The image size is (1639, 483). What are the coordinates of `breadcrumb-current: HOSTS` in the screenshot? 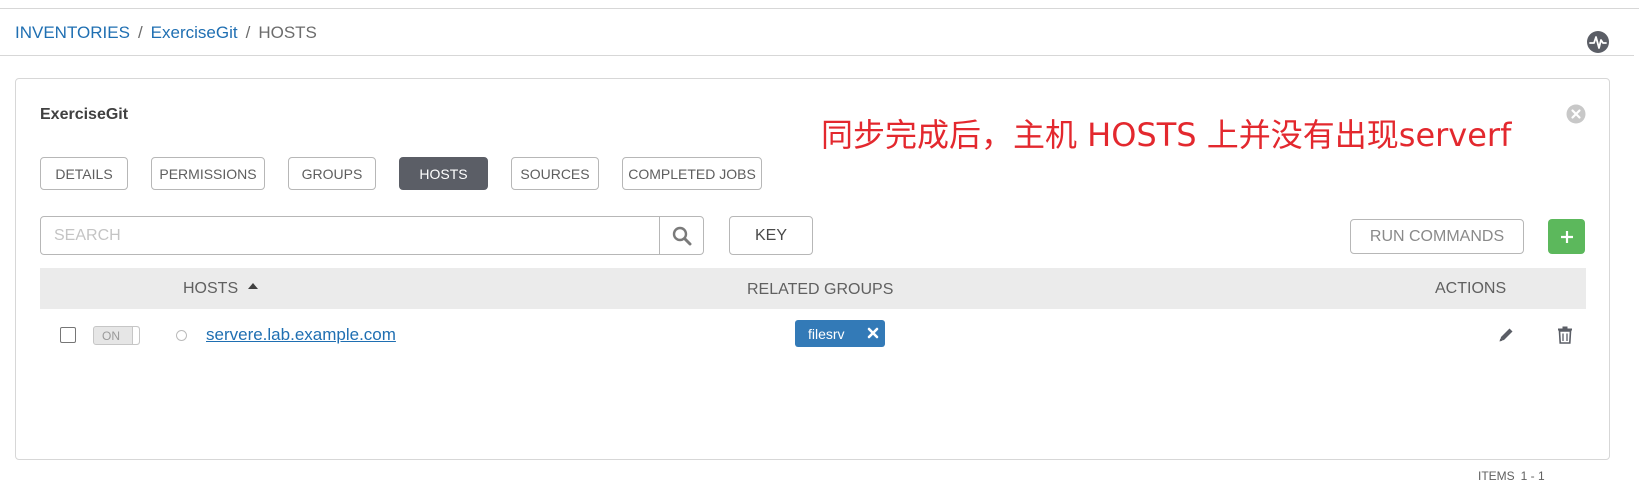 It's located at (287, 32).